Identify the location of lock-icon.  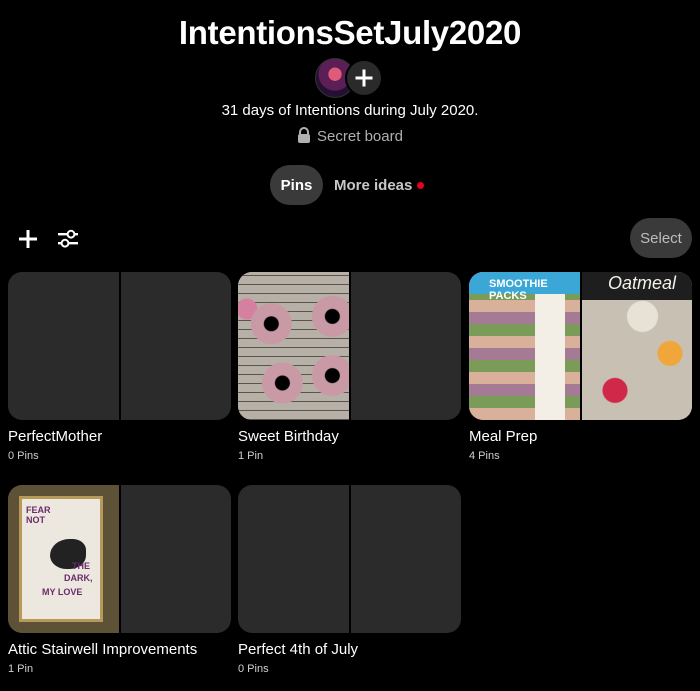
(304, 135).